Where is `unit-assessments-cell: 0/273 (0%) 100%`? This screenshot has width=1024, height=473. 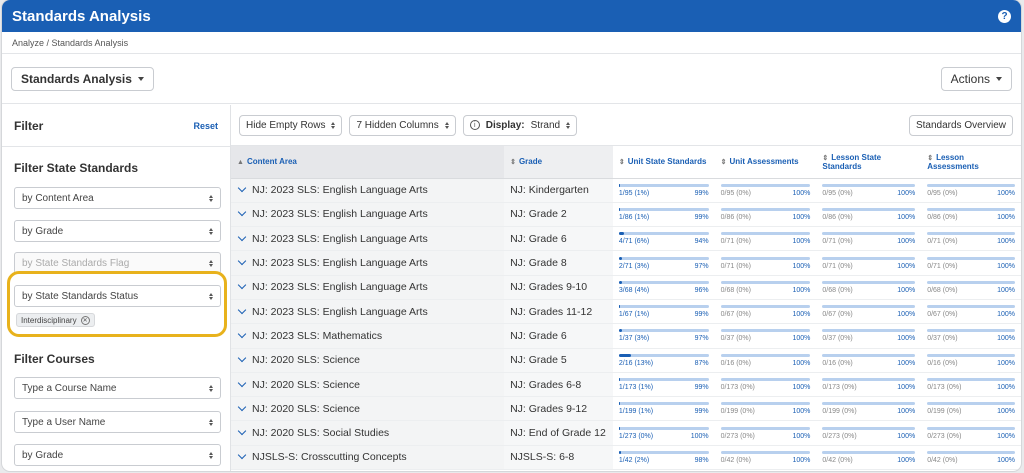 unit-assessments-cell: 0/273 (0%) 100% is located at coordinates (765, 433).